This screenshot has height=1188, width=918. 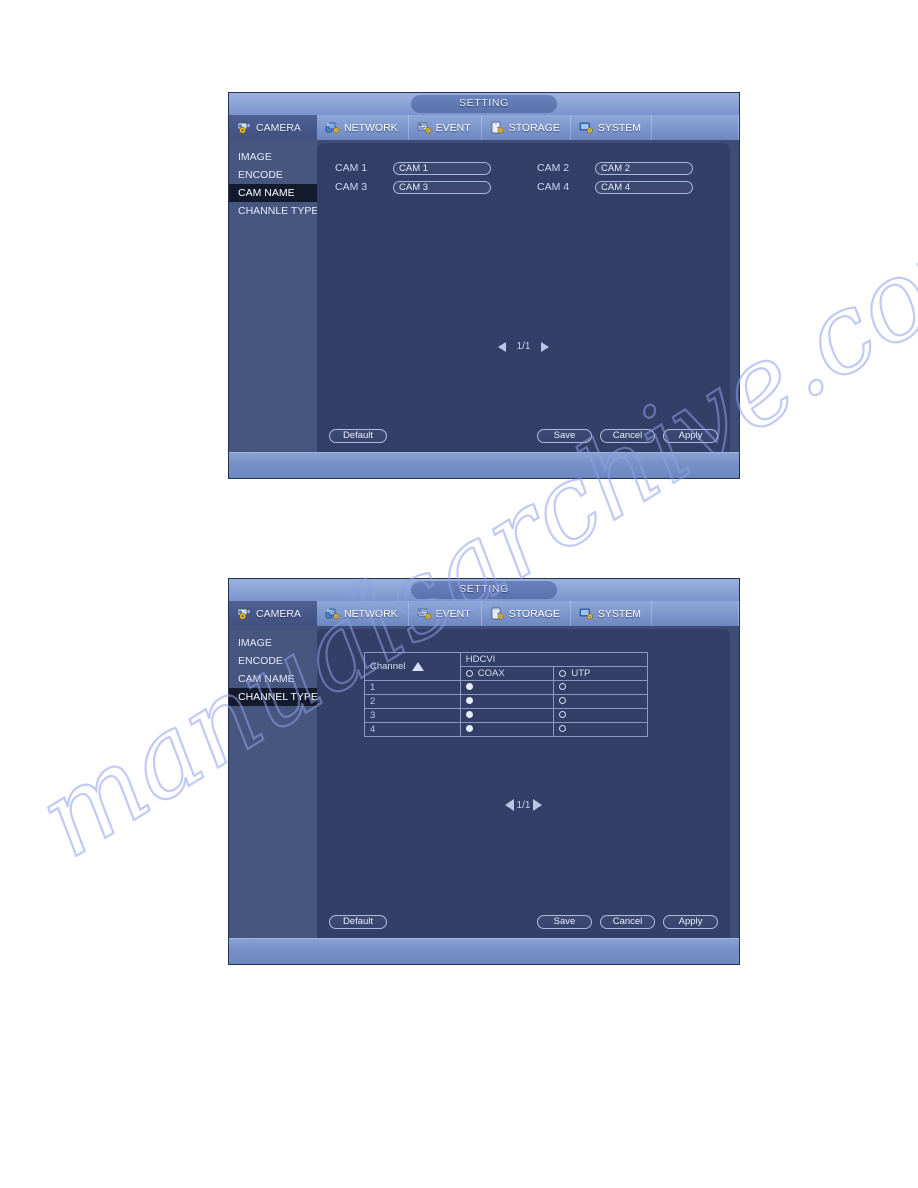 I want to click on cam-name-row-2: CAM 3 CAM 4, so click(x=519, y=187).